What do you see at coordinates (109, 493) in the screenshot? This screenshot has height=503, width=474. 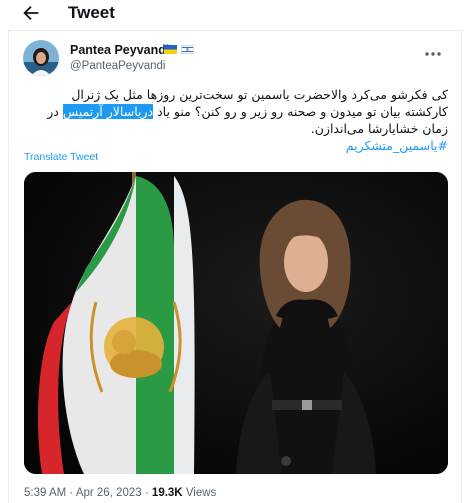 I see `tweet-date: Apr 26, 2023` at bounding box center [109, 493].